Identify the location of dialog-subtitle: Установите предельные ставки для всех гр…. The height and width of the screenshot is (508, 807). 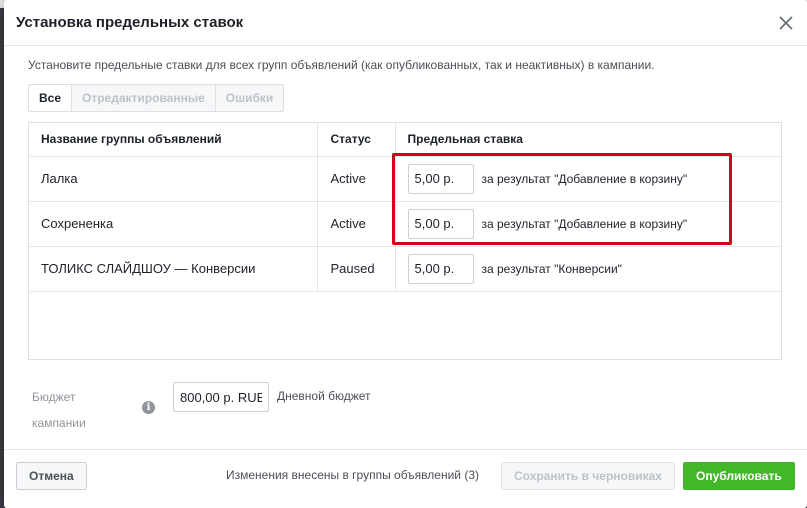
(341, 65).